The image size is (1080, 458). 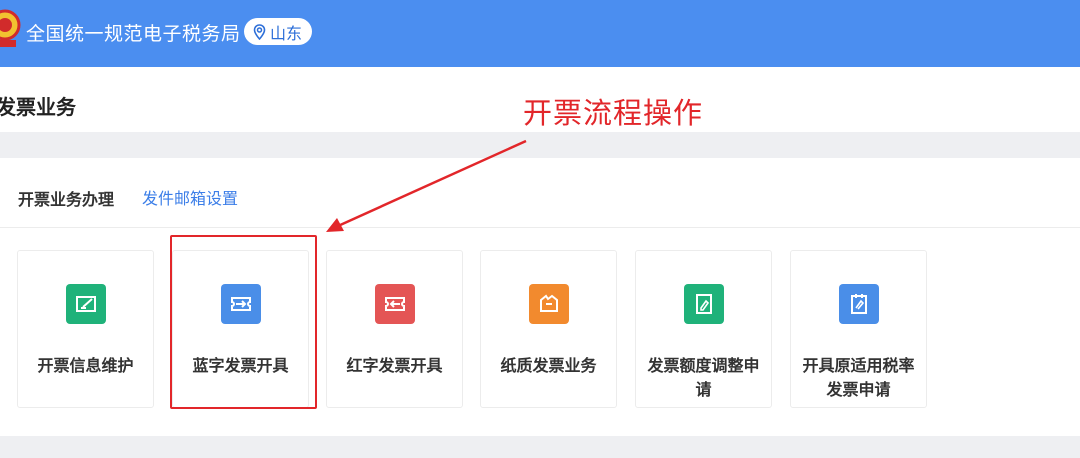 I want to click on app-title: 全国统一规范电子税务局, so click(x=133, y=34).